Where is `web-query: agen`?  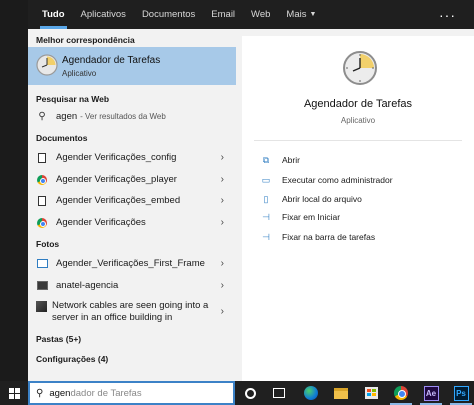 web-query: agen is located at coordinates (67, 116).